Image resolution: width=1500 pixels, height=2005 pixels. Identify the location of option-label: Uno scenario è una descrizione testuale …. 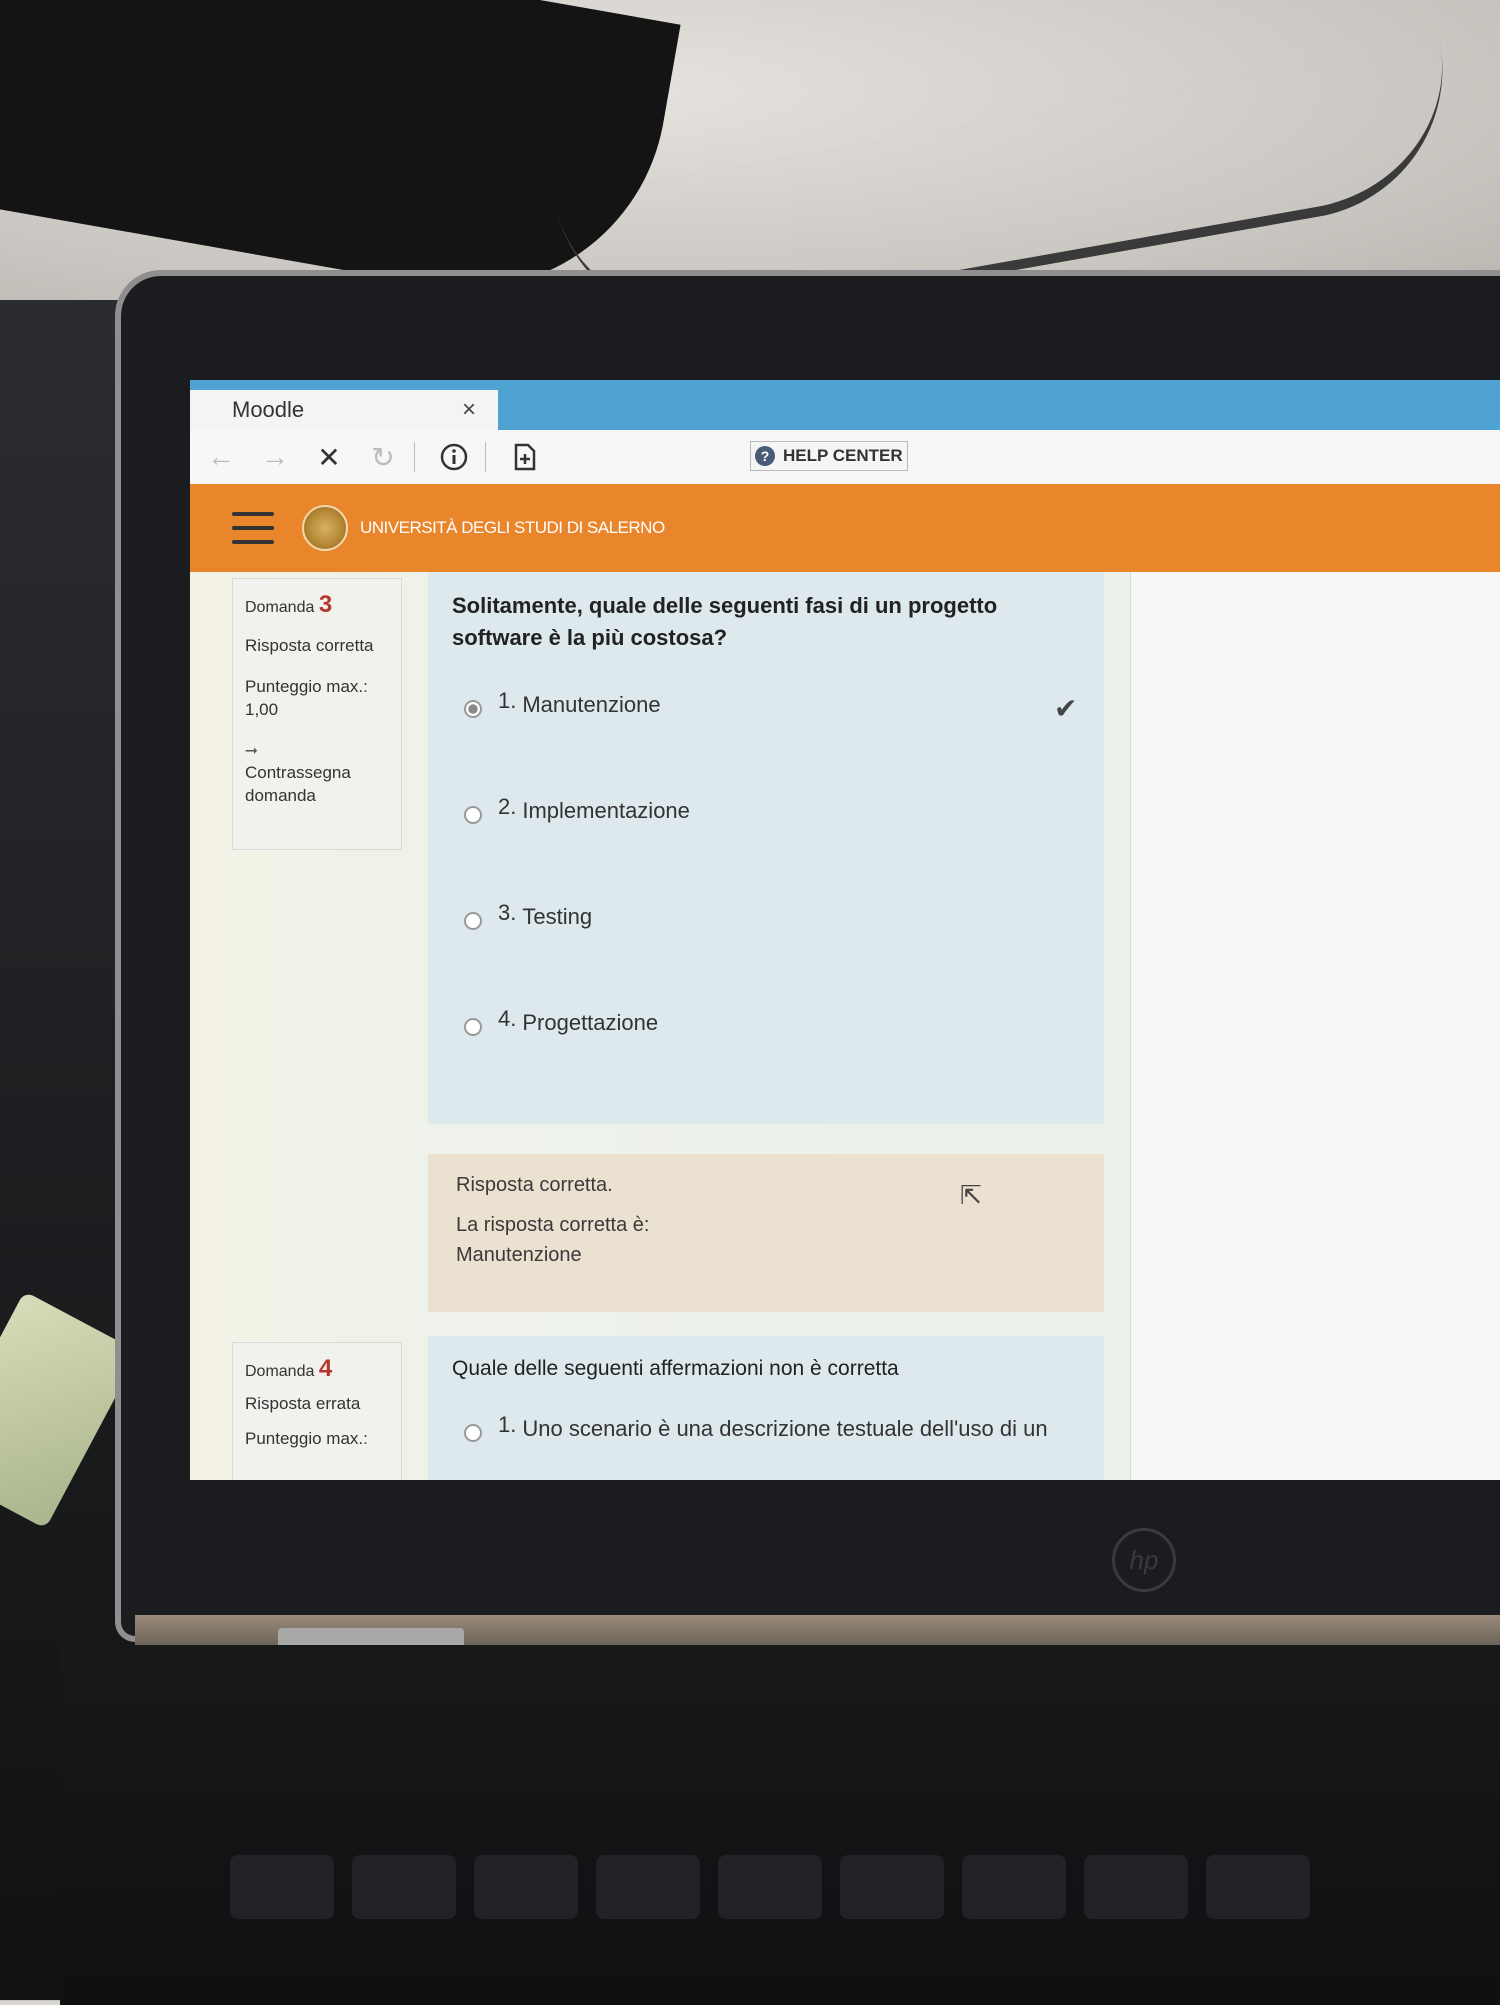
(785, 1428).